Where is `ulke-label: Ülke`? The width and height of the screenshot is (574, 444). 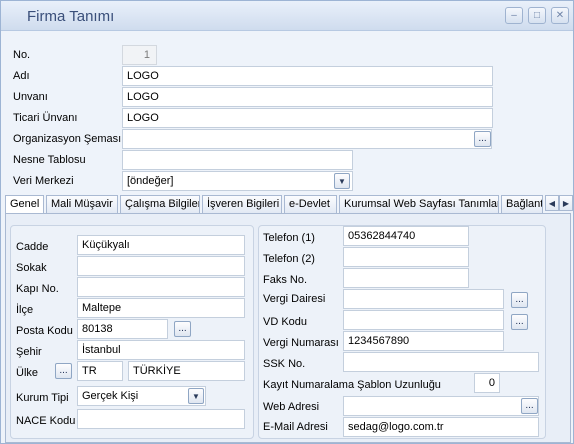
ulke-label: Ülke is located at coordinates (27, 373).